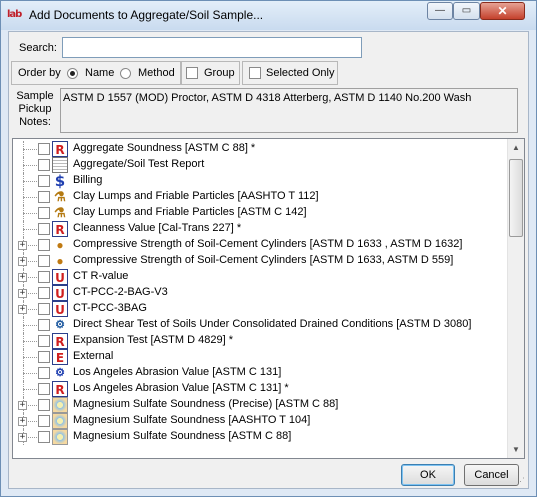 Image resolution: width=537 pixels, height=497 pixels. Describe the element at coordinates (60, 373) in the screenshot. I see `abrasion-icon: ⚙` at that location.